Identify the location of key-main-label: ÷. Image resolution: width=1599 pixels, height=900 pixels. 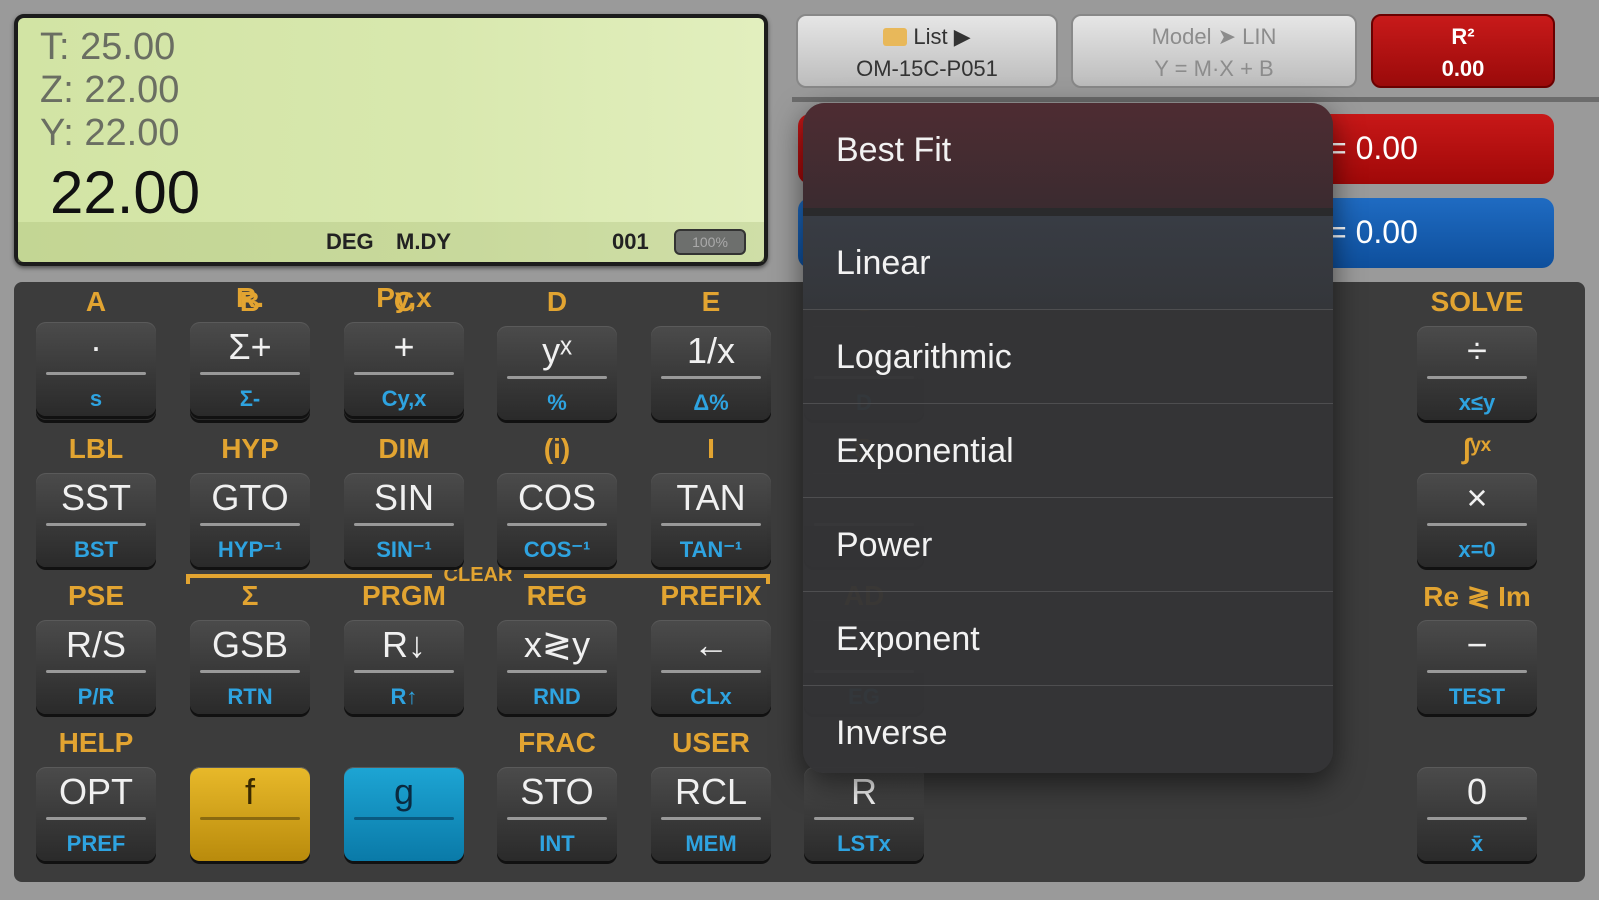
(1477, 350).